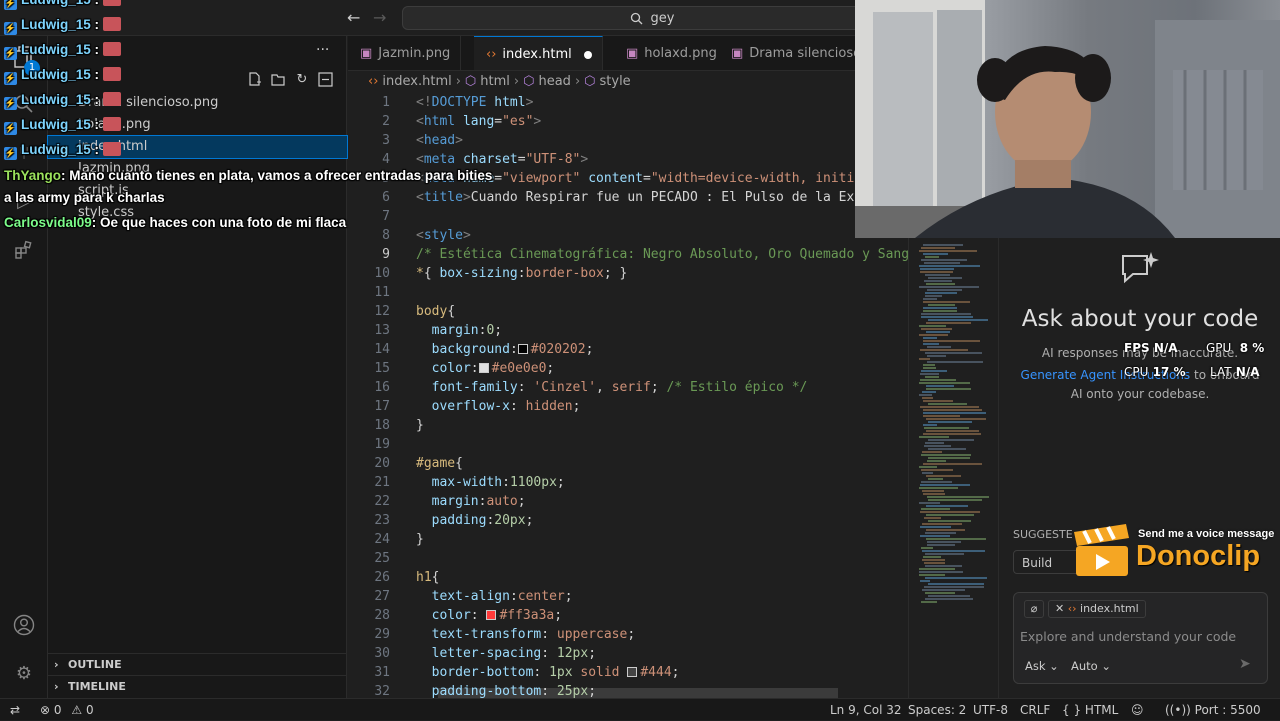  I want to click on activity-bar: 1 ⑂ ▷ ⚙, so click(24, 367).